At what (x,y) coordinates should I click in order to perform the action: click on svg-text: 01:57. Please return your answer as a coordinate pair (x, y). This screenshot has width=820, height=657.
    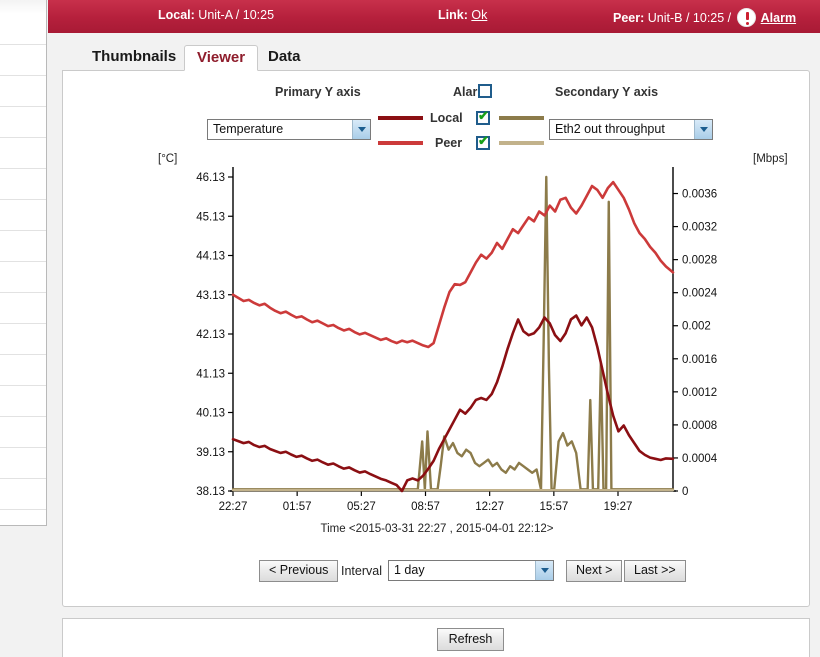
    Looking at the image, I should click on (297, 507).